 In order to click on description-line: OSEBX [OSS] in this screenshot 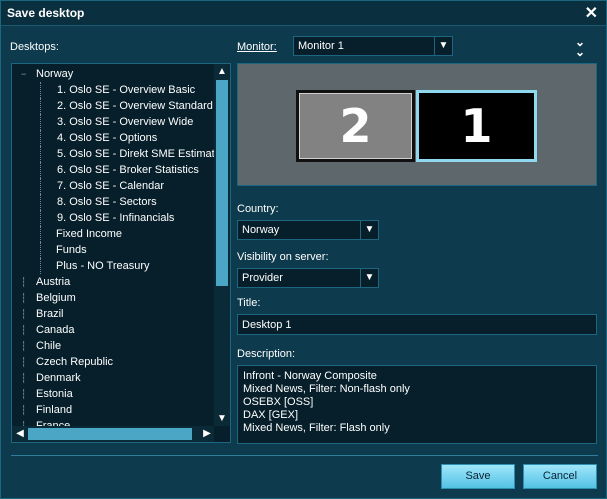, I will do `click(278, 402)`.